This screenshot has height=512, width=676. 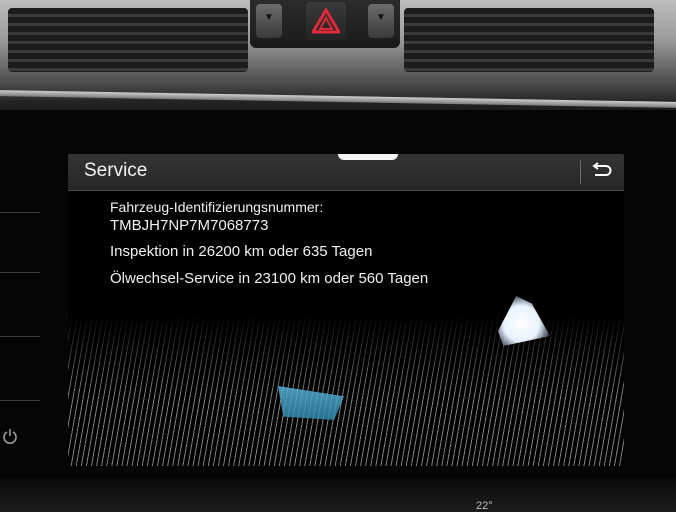 What do you see at coordinates (116, 170) in the screenshot?
I see `page-title: Service` at bounding box center [116, 170].